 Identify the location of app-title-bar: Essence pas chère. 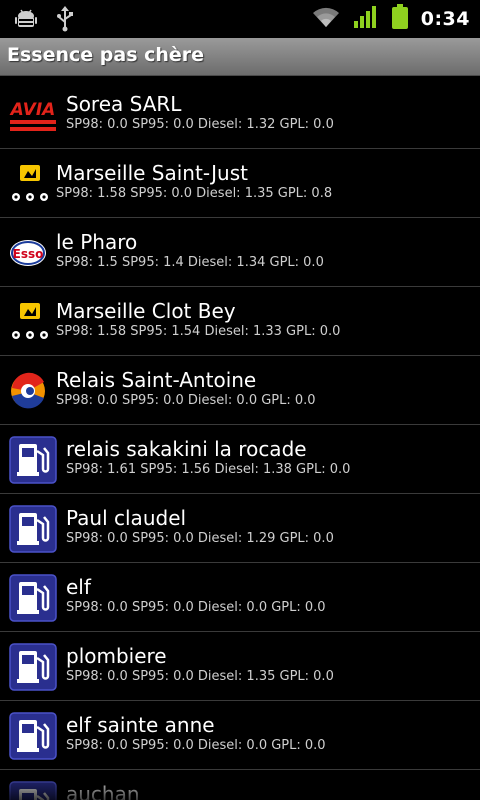
(240, 57).